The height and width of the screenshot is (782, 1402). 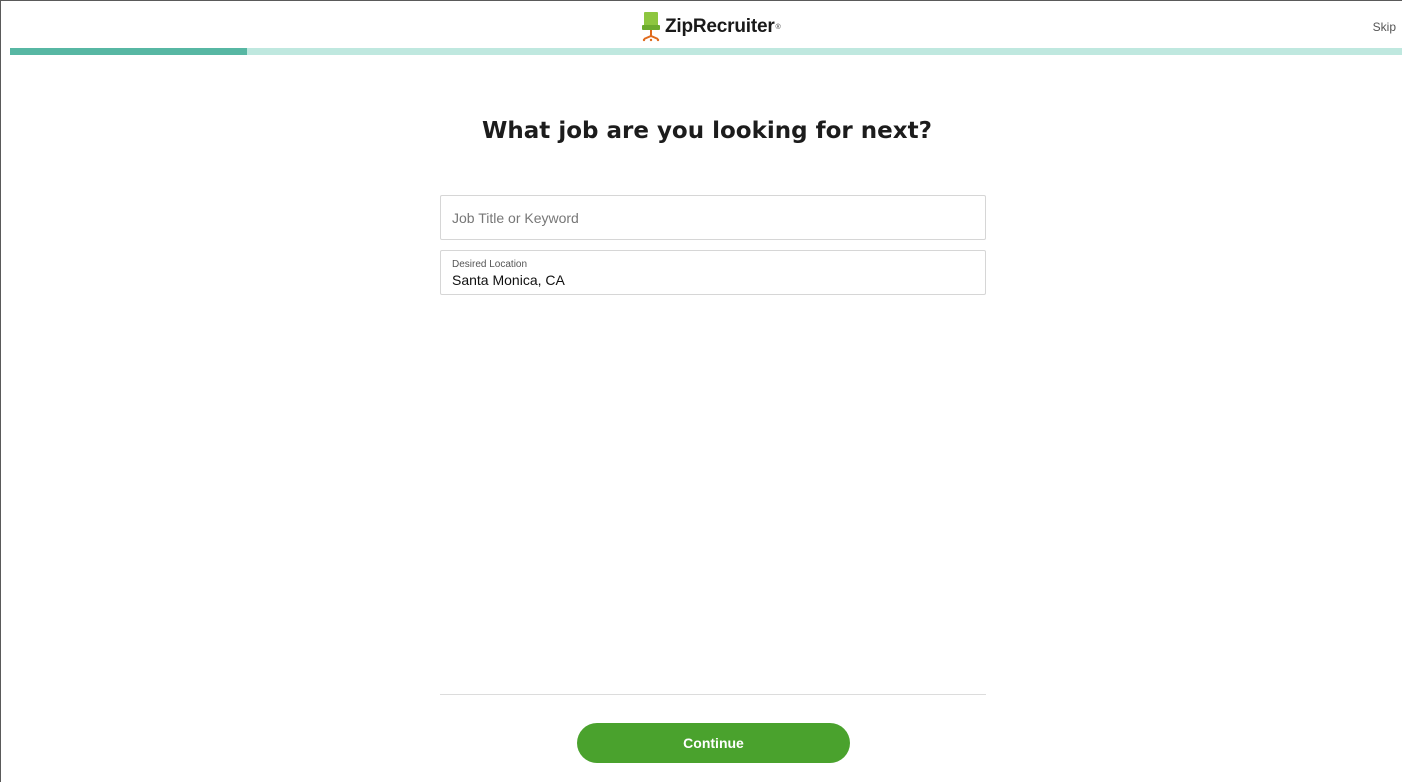 I want to click on skip-link: Skip, so click(x=1384, y=27).